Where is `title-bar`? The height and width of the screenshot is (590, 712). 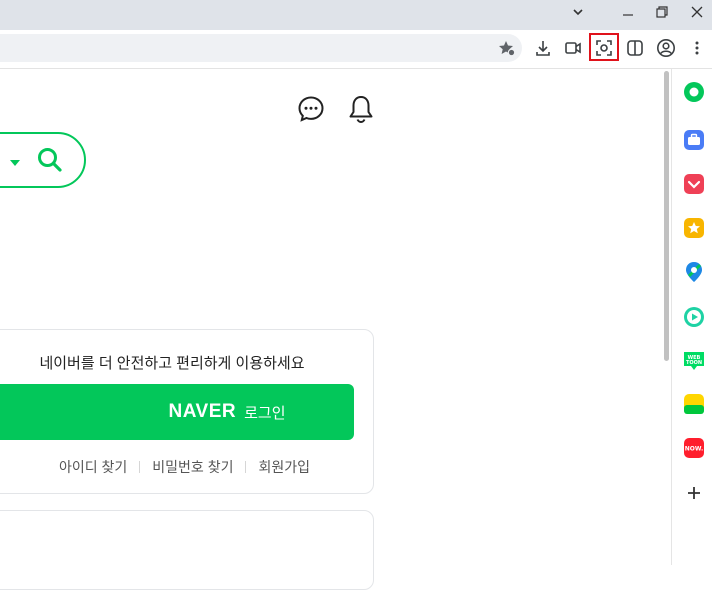 title-bar is located at coordinates (356, 15).